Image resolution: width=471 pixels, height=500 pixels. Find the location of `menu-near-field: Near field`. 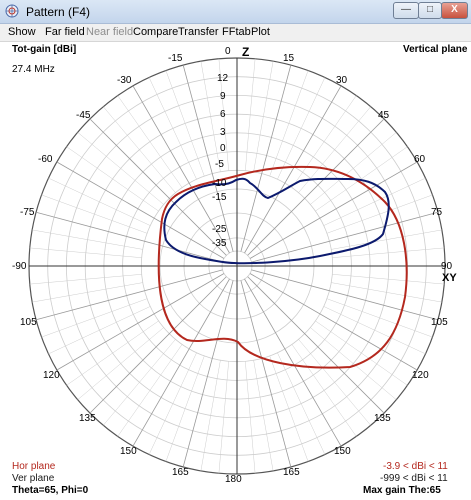

menu-near-field: Near field is located at coordinates (109, 32).